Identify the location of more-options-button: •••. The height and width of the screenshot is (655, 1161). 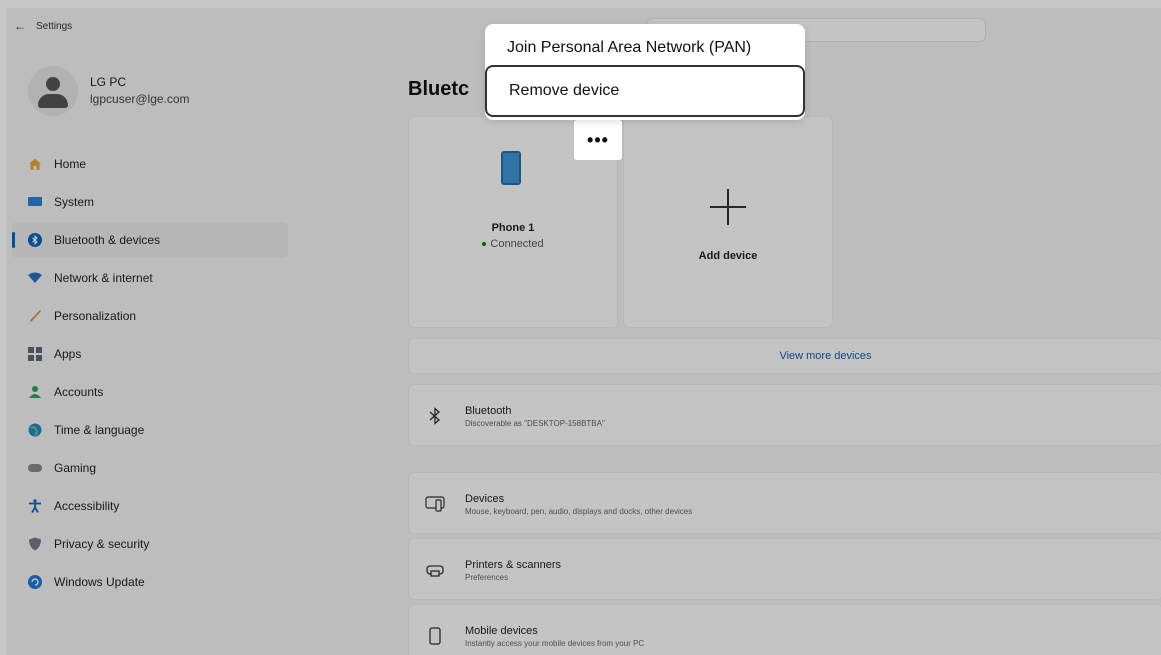
(598, 140).